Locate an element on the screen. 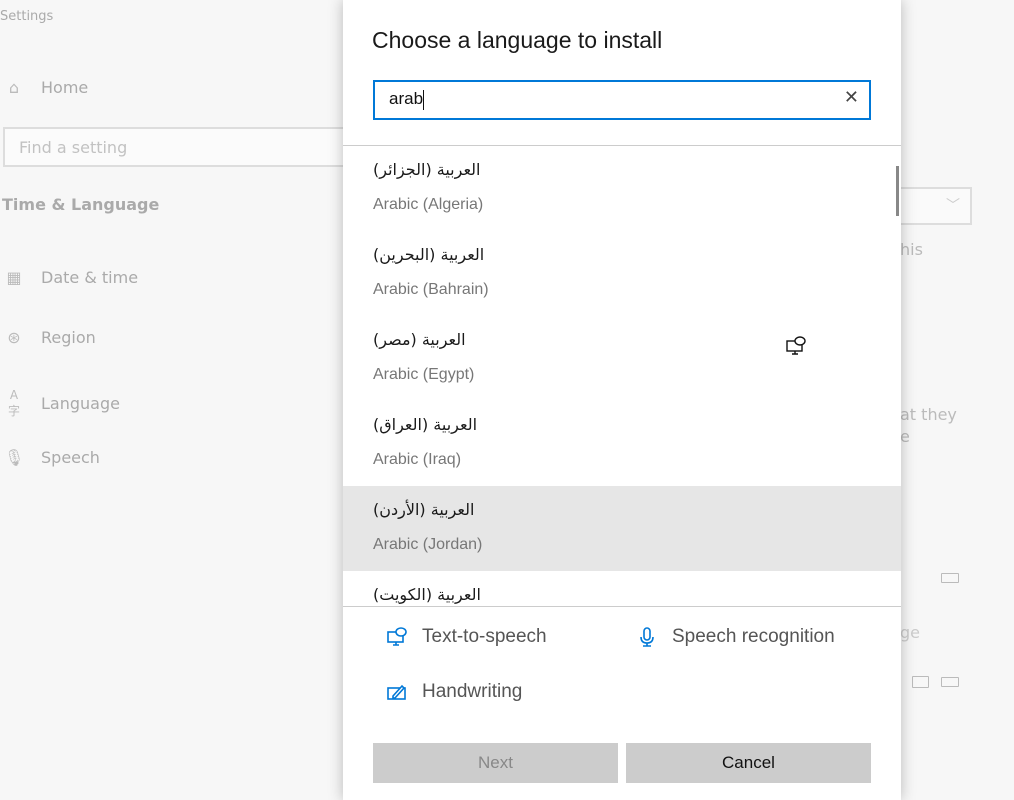  calendar-clock-icon: ▦ is located at coordinates (14, 277).